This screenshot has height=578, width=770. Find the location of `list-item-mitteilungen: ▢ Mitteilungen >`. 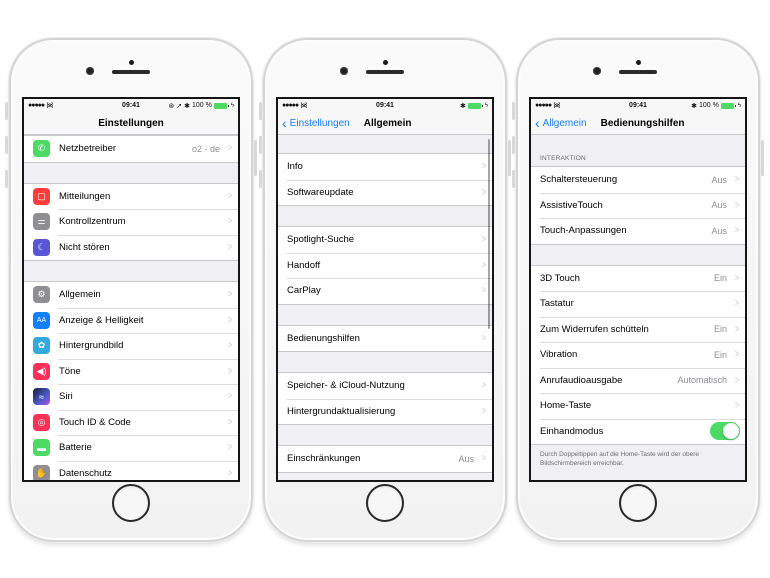

list-item-mitteilungen: ▢ Mitteilungen > is located at coordinates (131, 196).